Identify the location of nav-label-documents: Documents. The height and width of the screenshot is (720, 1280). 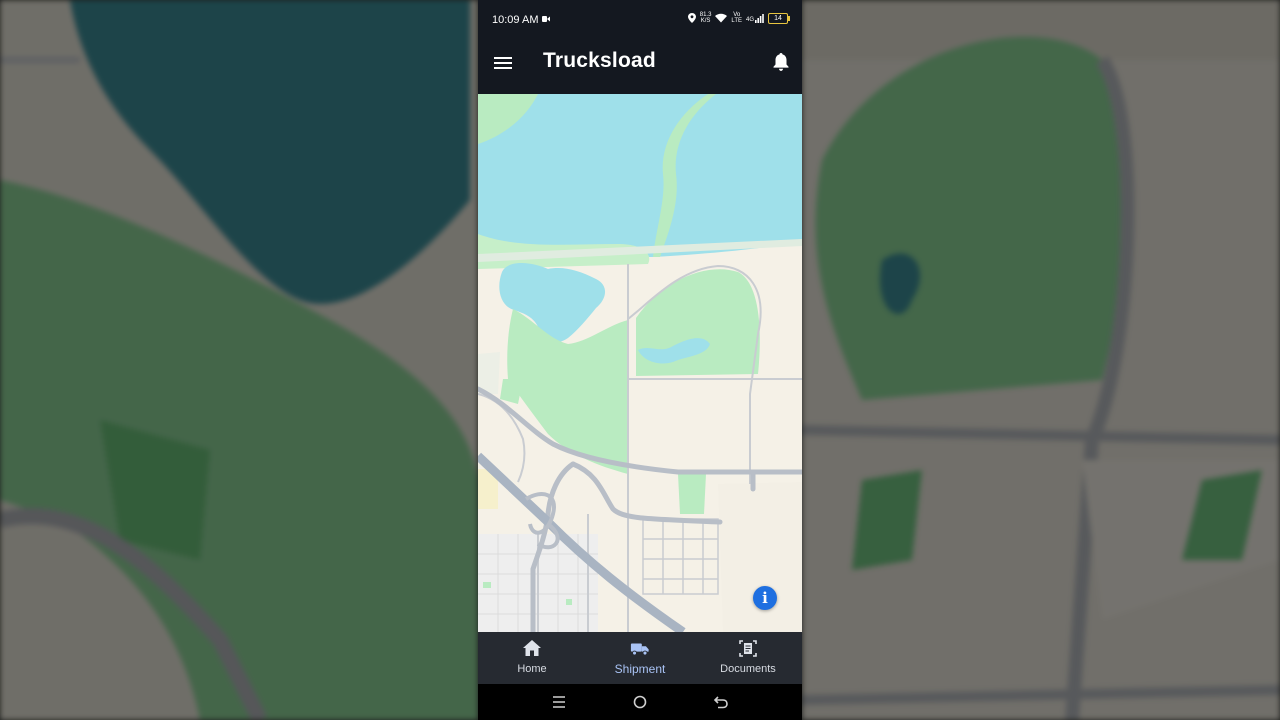
(748, 669).